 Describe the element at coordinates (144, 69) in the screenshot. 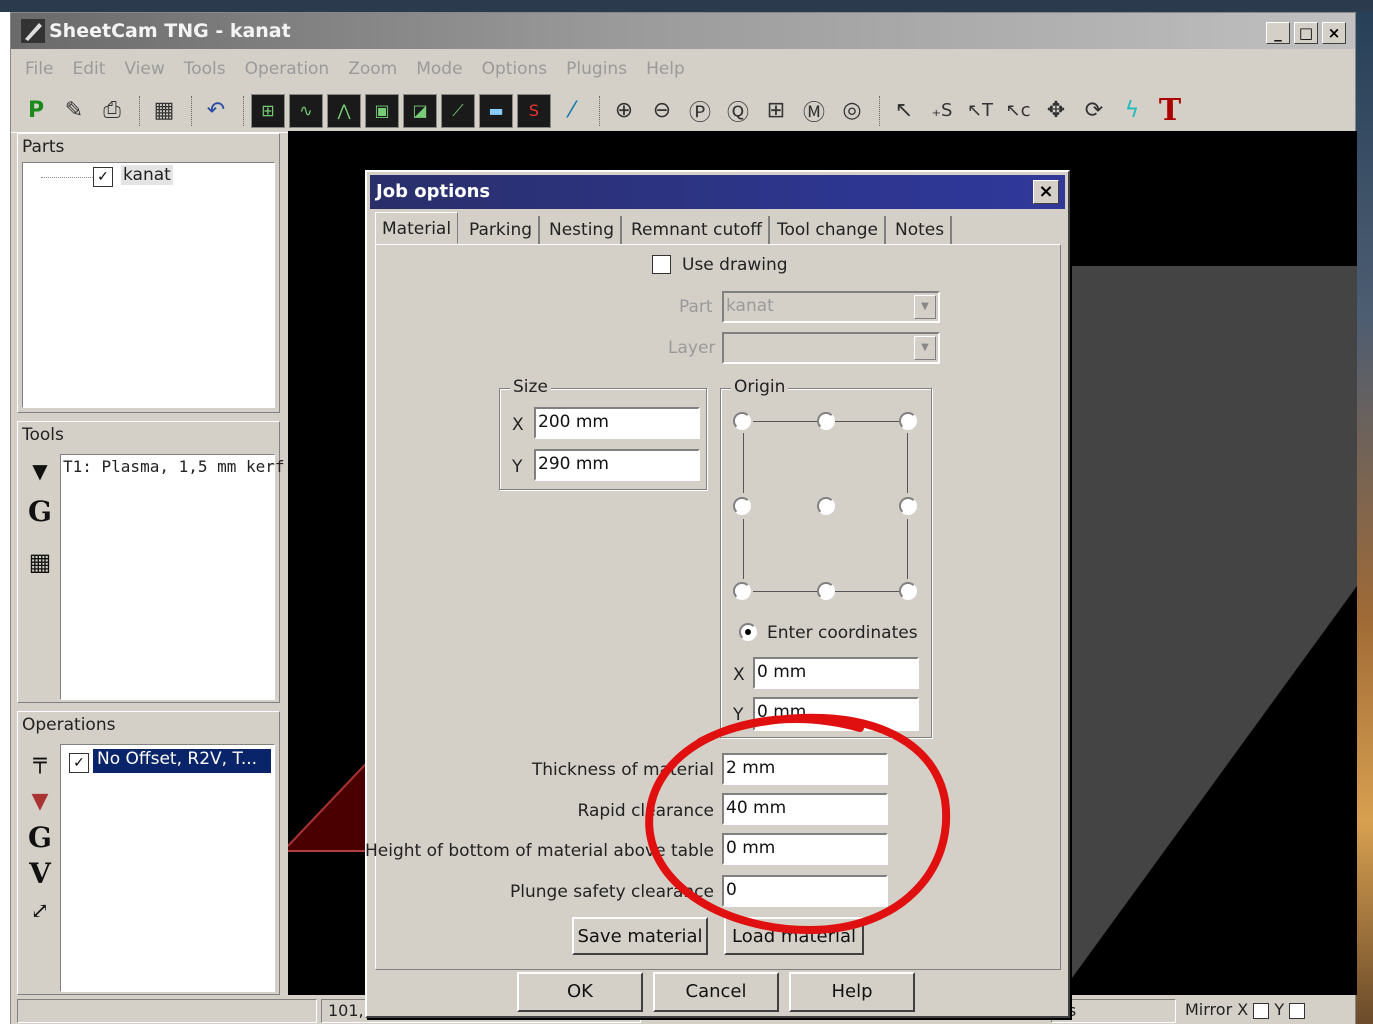

I see `menu-view: View` at that location.